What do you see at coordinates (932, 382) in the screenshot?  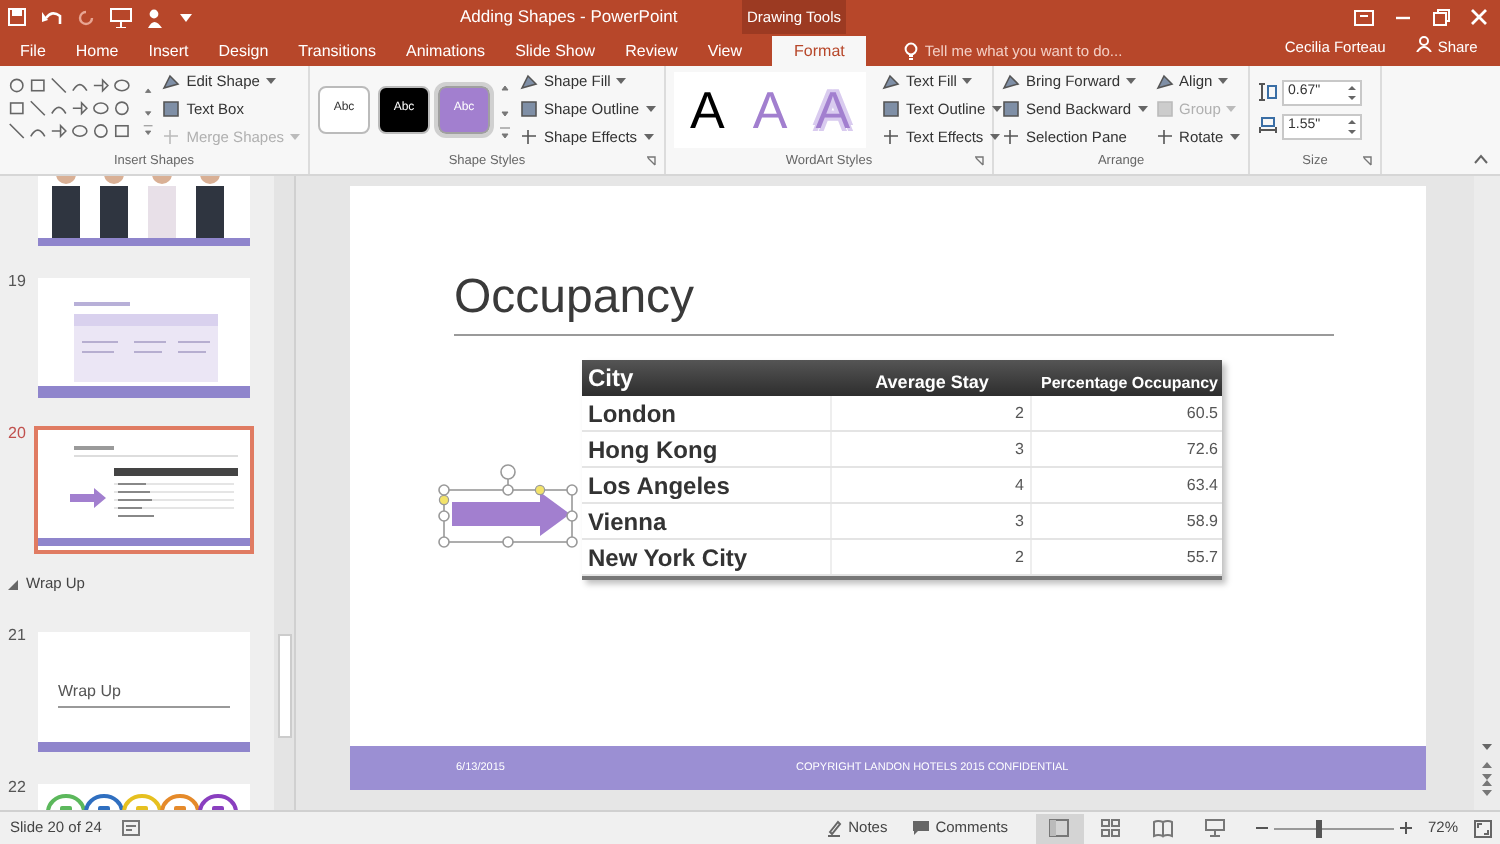 I see `column-header: Average Stay` at bounding box center [932, 382].